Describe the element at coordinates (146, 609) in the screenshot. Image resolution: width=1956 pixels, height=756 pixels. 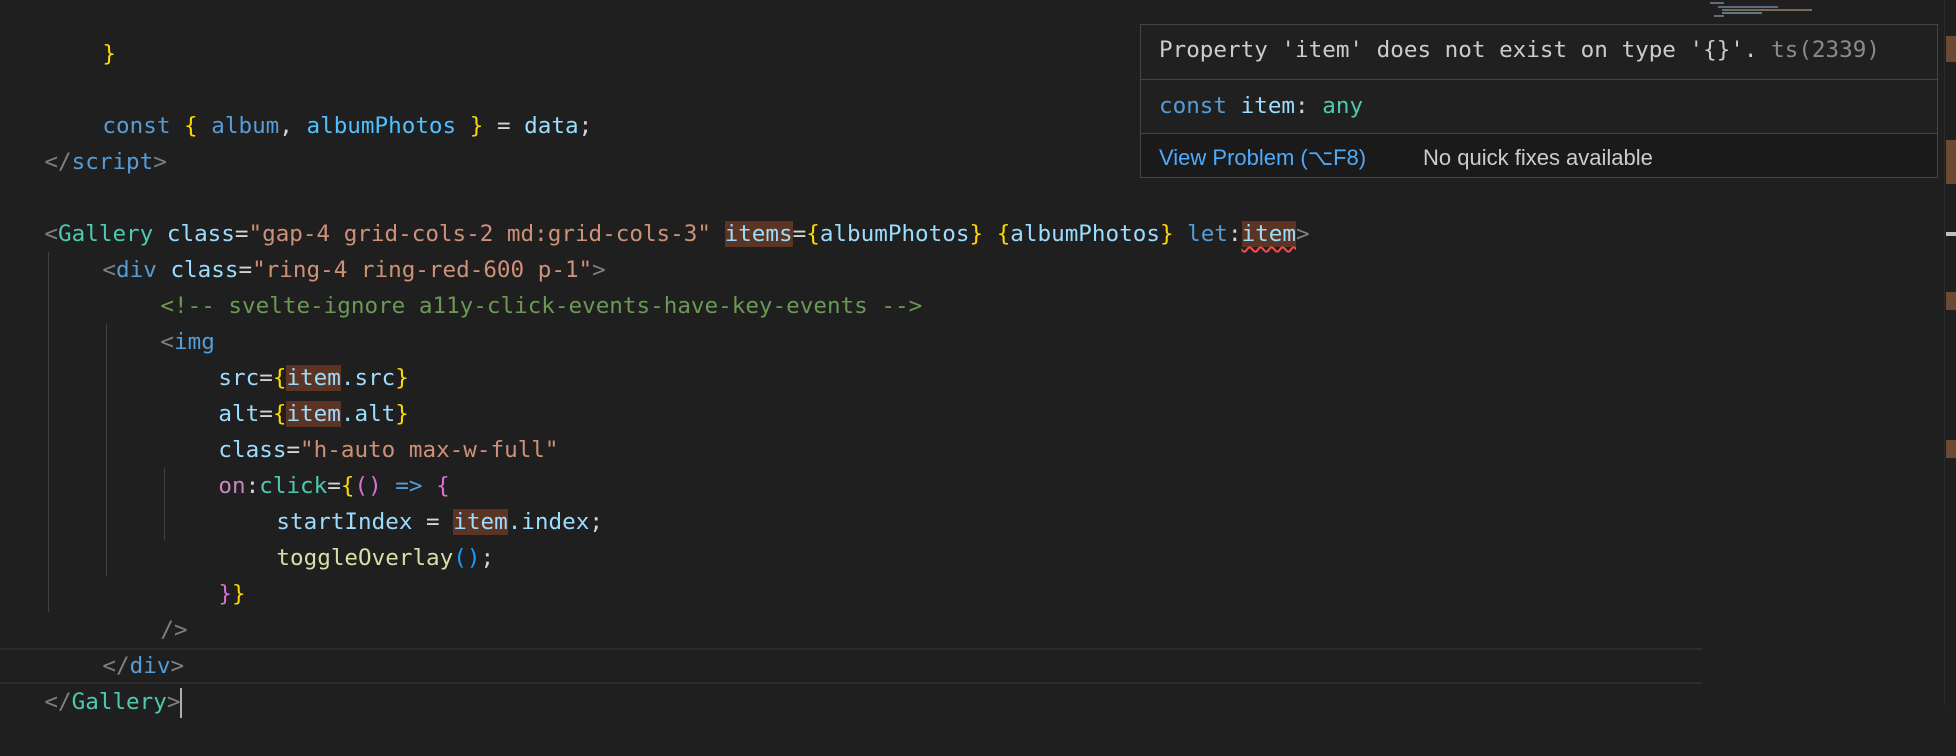
I see `code-line: />` at that location.